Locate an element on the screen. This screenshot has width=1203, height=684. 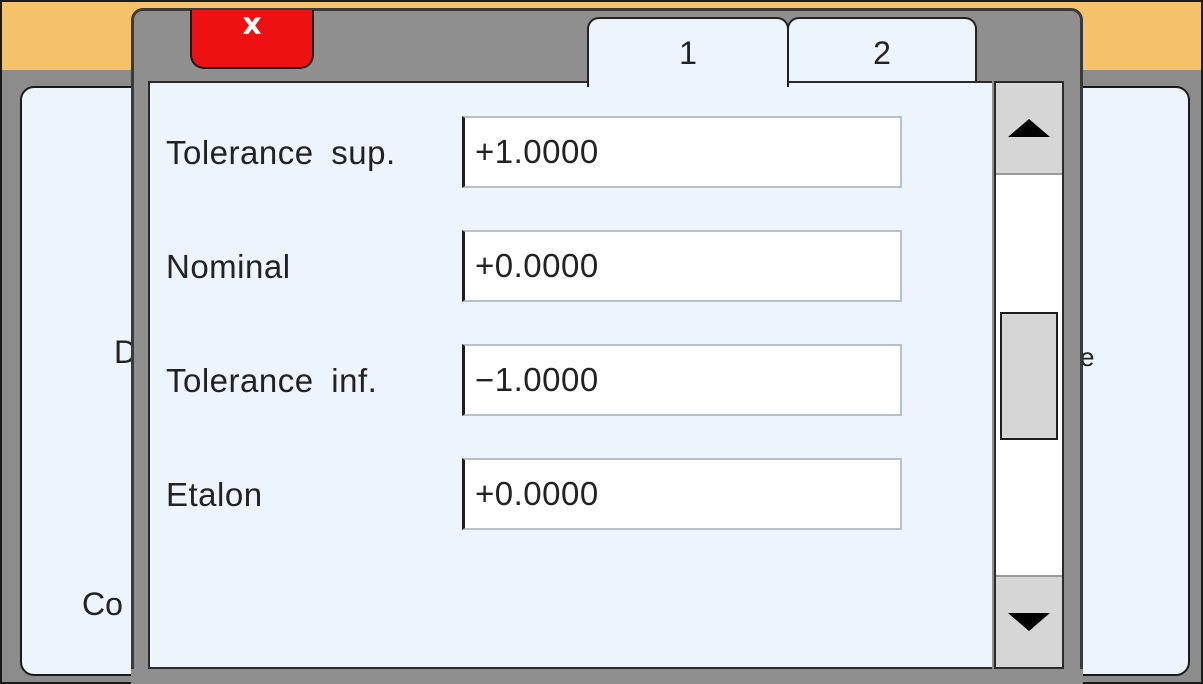
tab-2: 2 is located at coordinates (882, 49).